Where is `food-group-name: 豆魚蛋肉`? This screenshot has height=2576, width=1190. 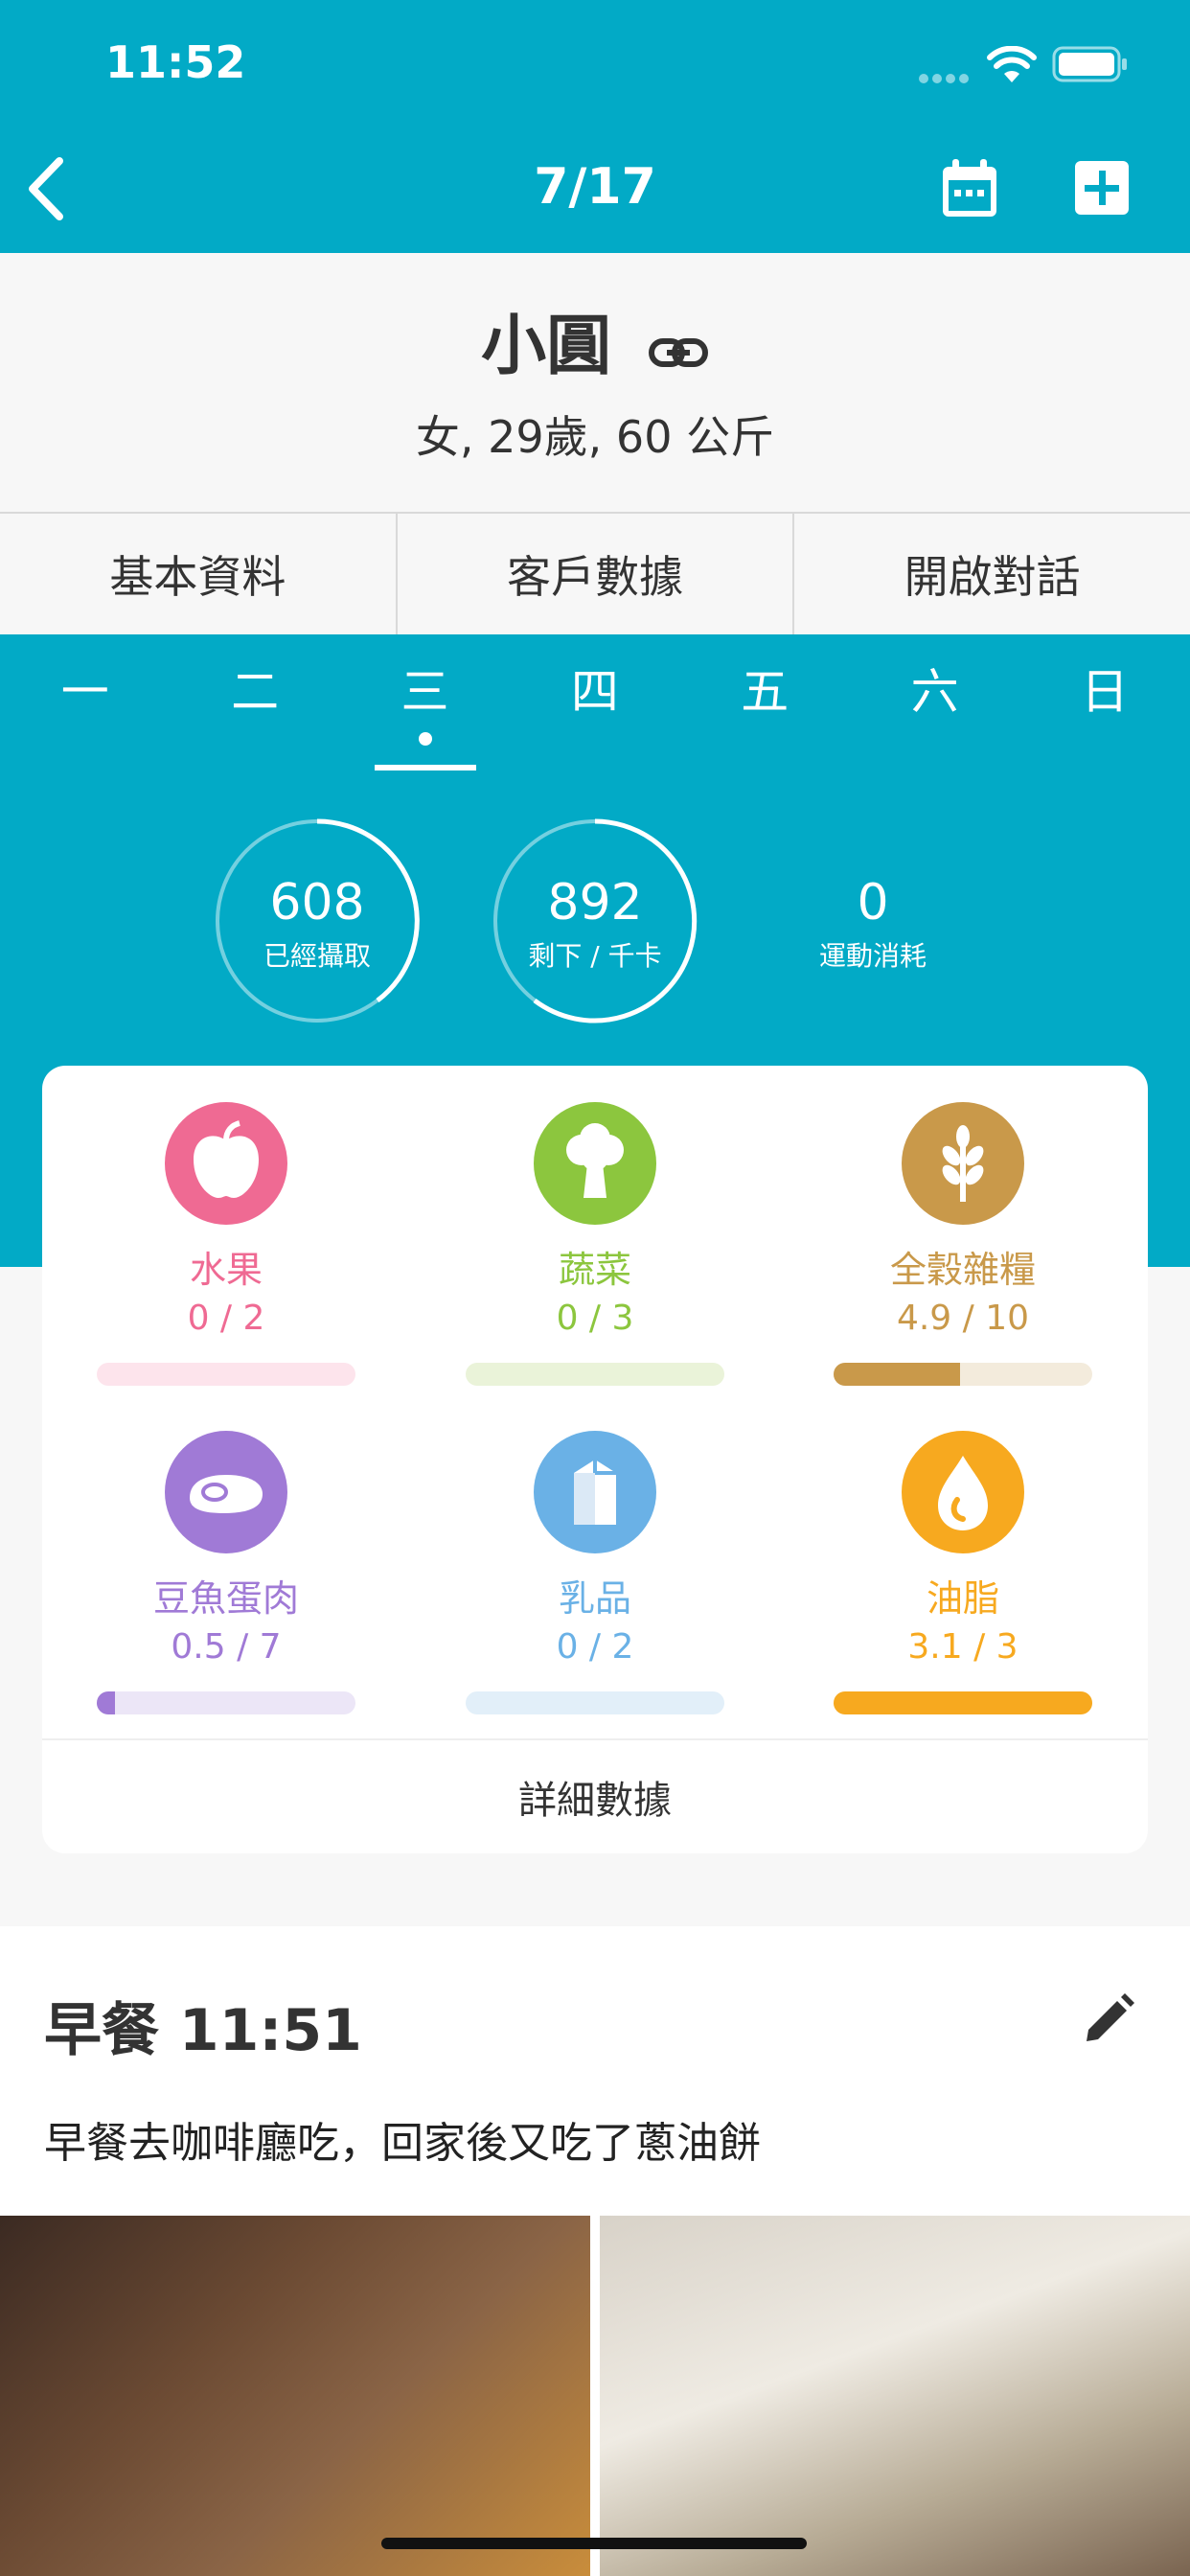
food-group-name: 豆魚蛋肉 is located at coordinates (226, 1598).